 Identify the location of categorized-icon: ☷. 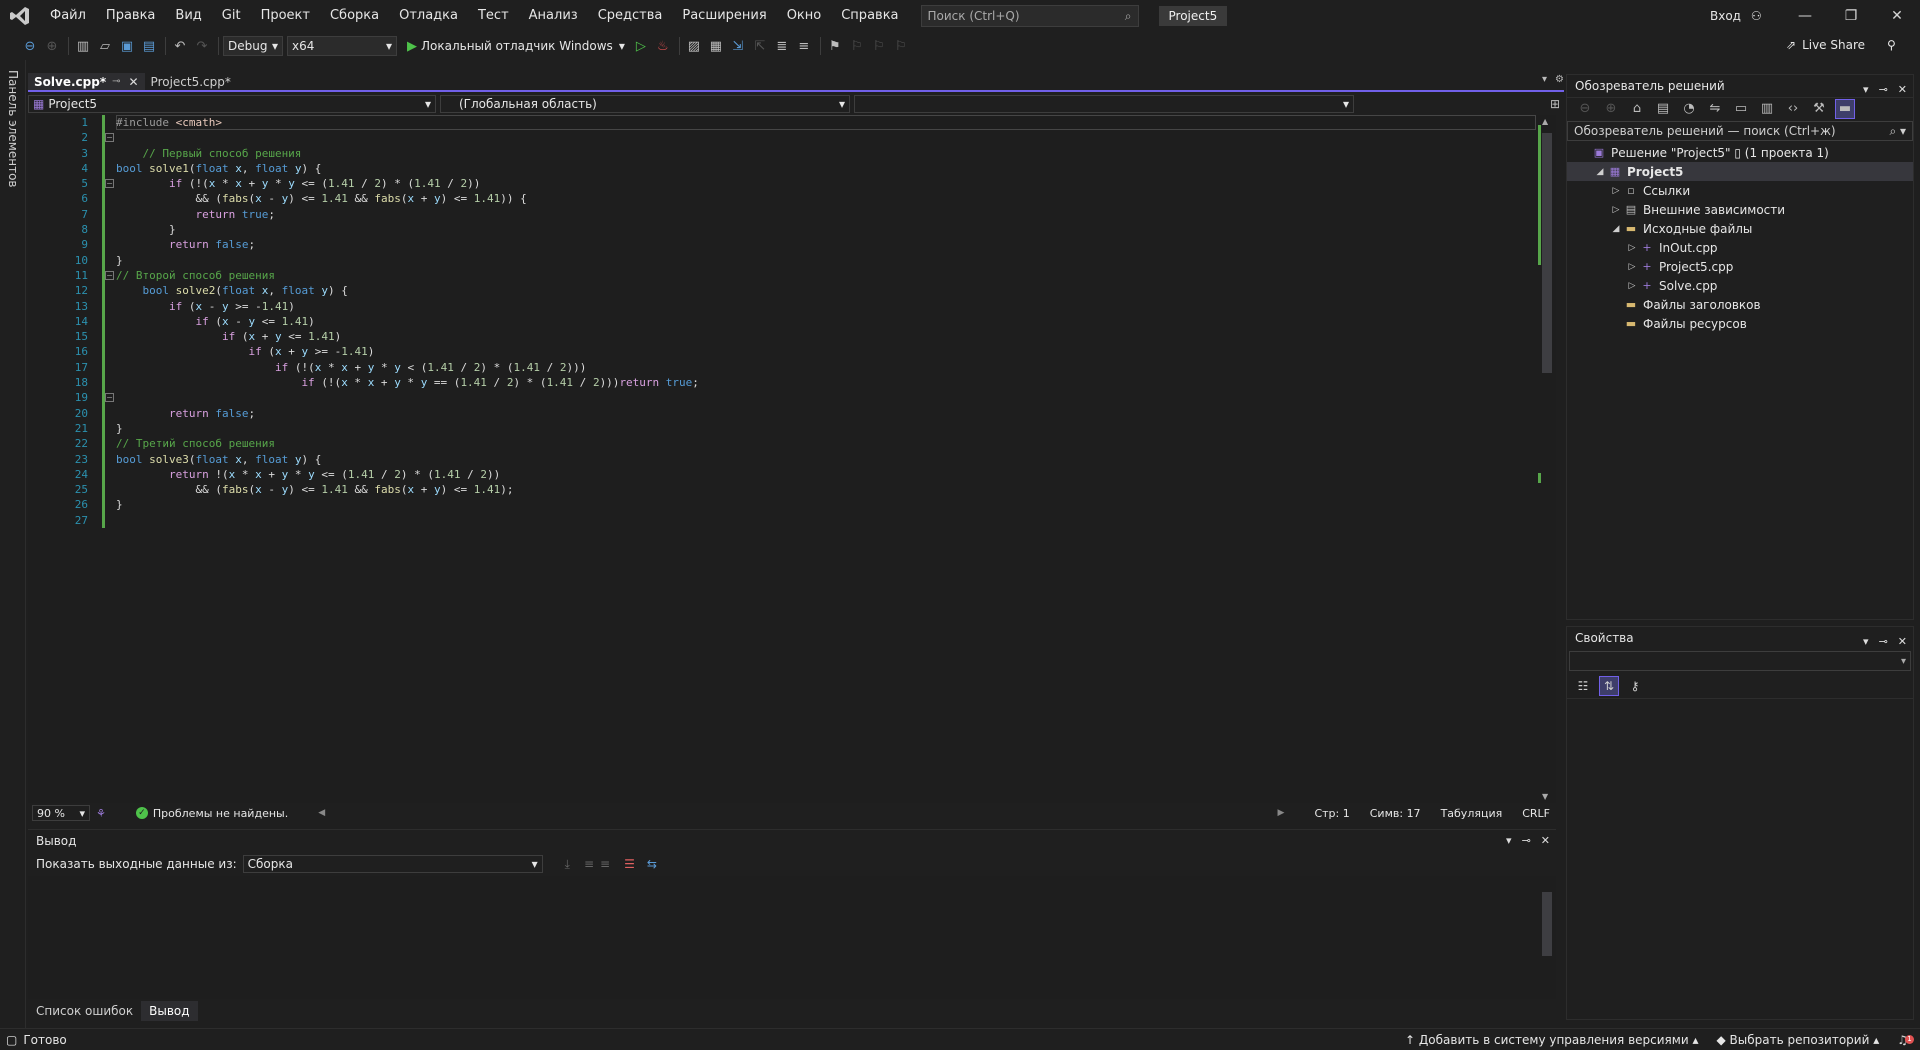
(1583, 686).